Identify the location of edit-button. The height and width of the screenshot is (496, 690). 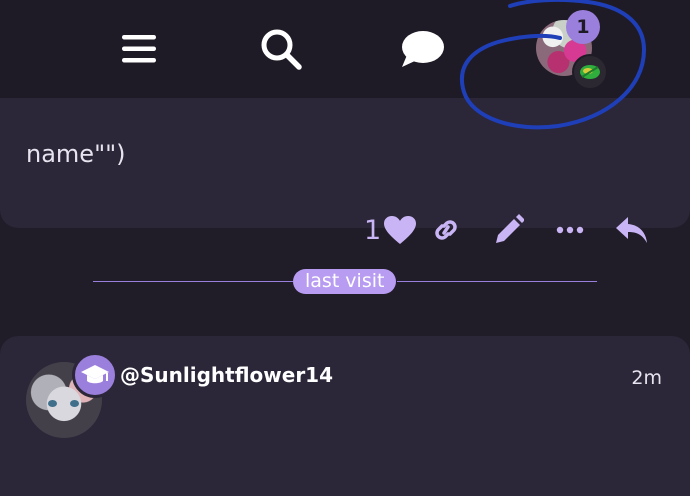
(508, 230).